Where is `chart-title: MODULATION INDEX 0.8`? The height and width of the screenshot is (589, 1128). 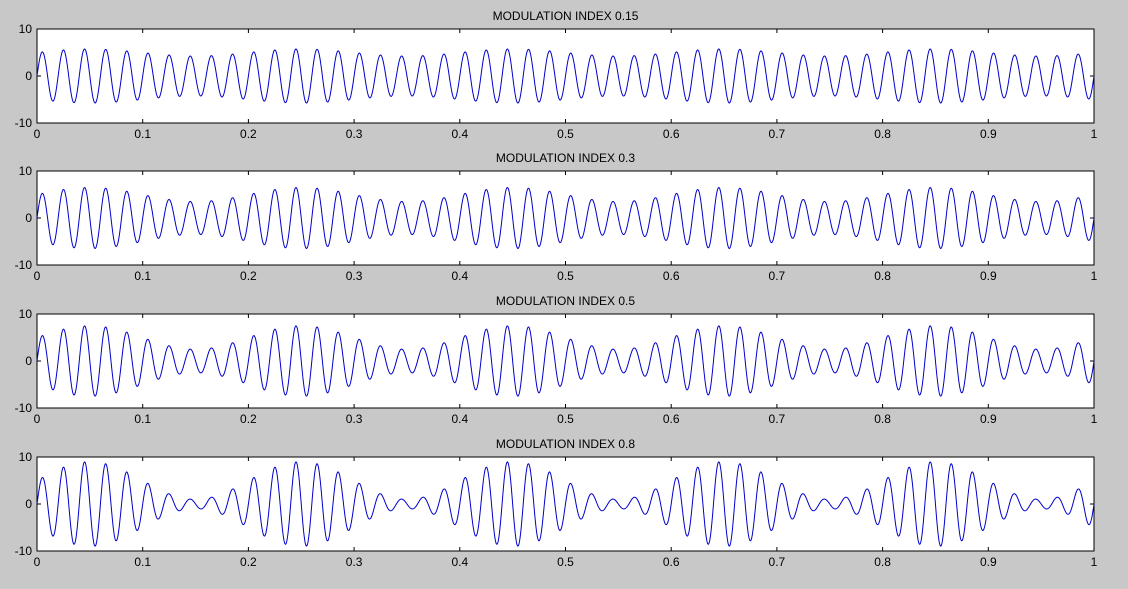 chart-title: MODULATION INDEX 0.8 is located at coordinates (565, 444).